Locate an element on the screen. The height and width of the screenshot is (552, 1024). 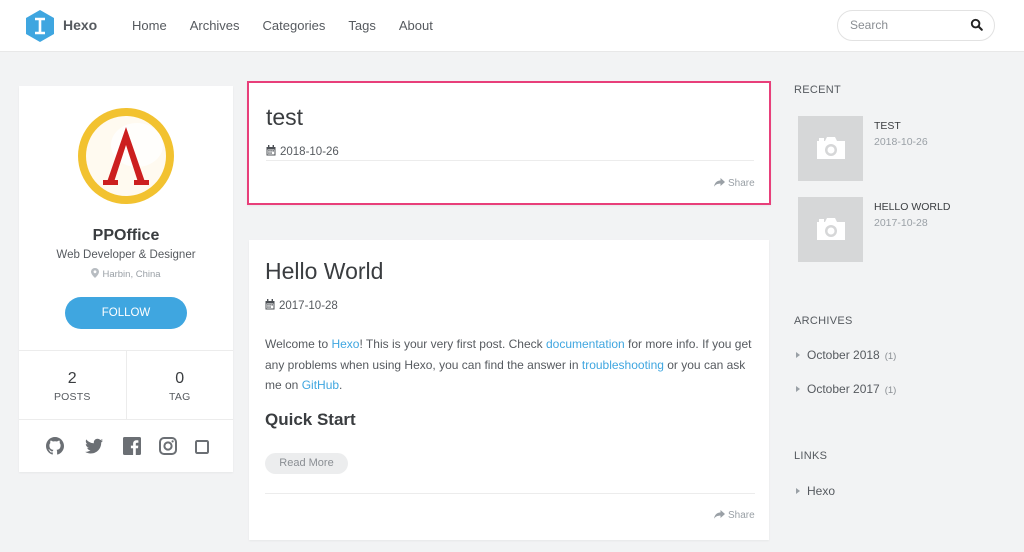
nav-home: Home is located at coordinates (149, 25).